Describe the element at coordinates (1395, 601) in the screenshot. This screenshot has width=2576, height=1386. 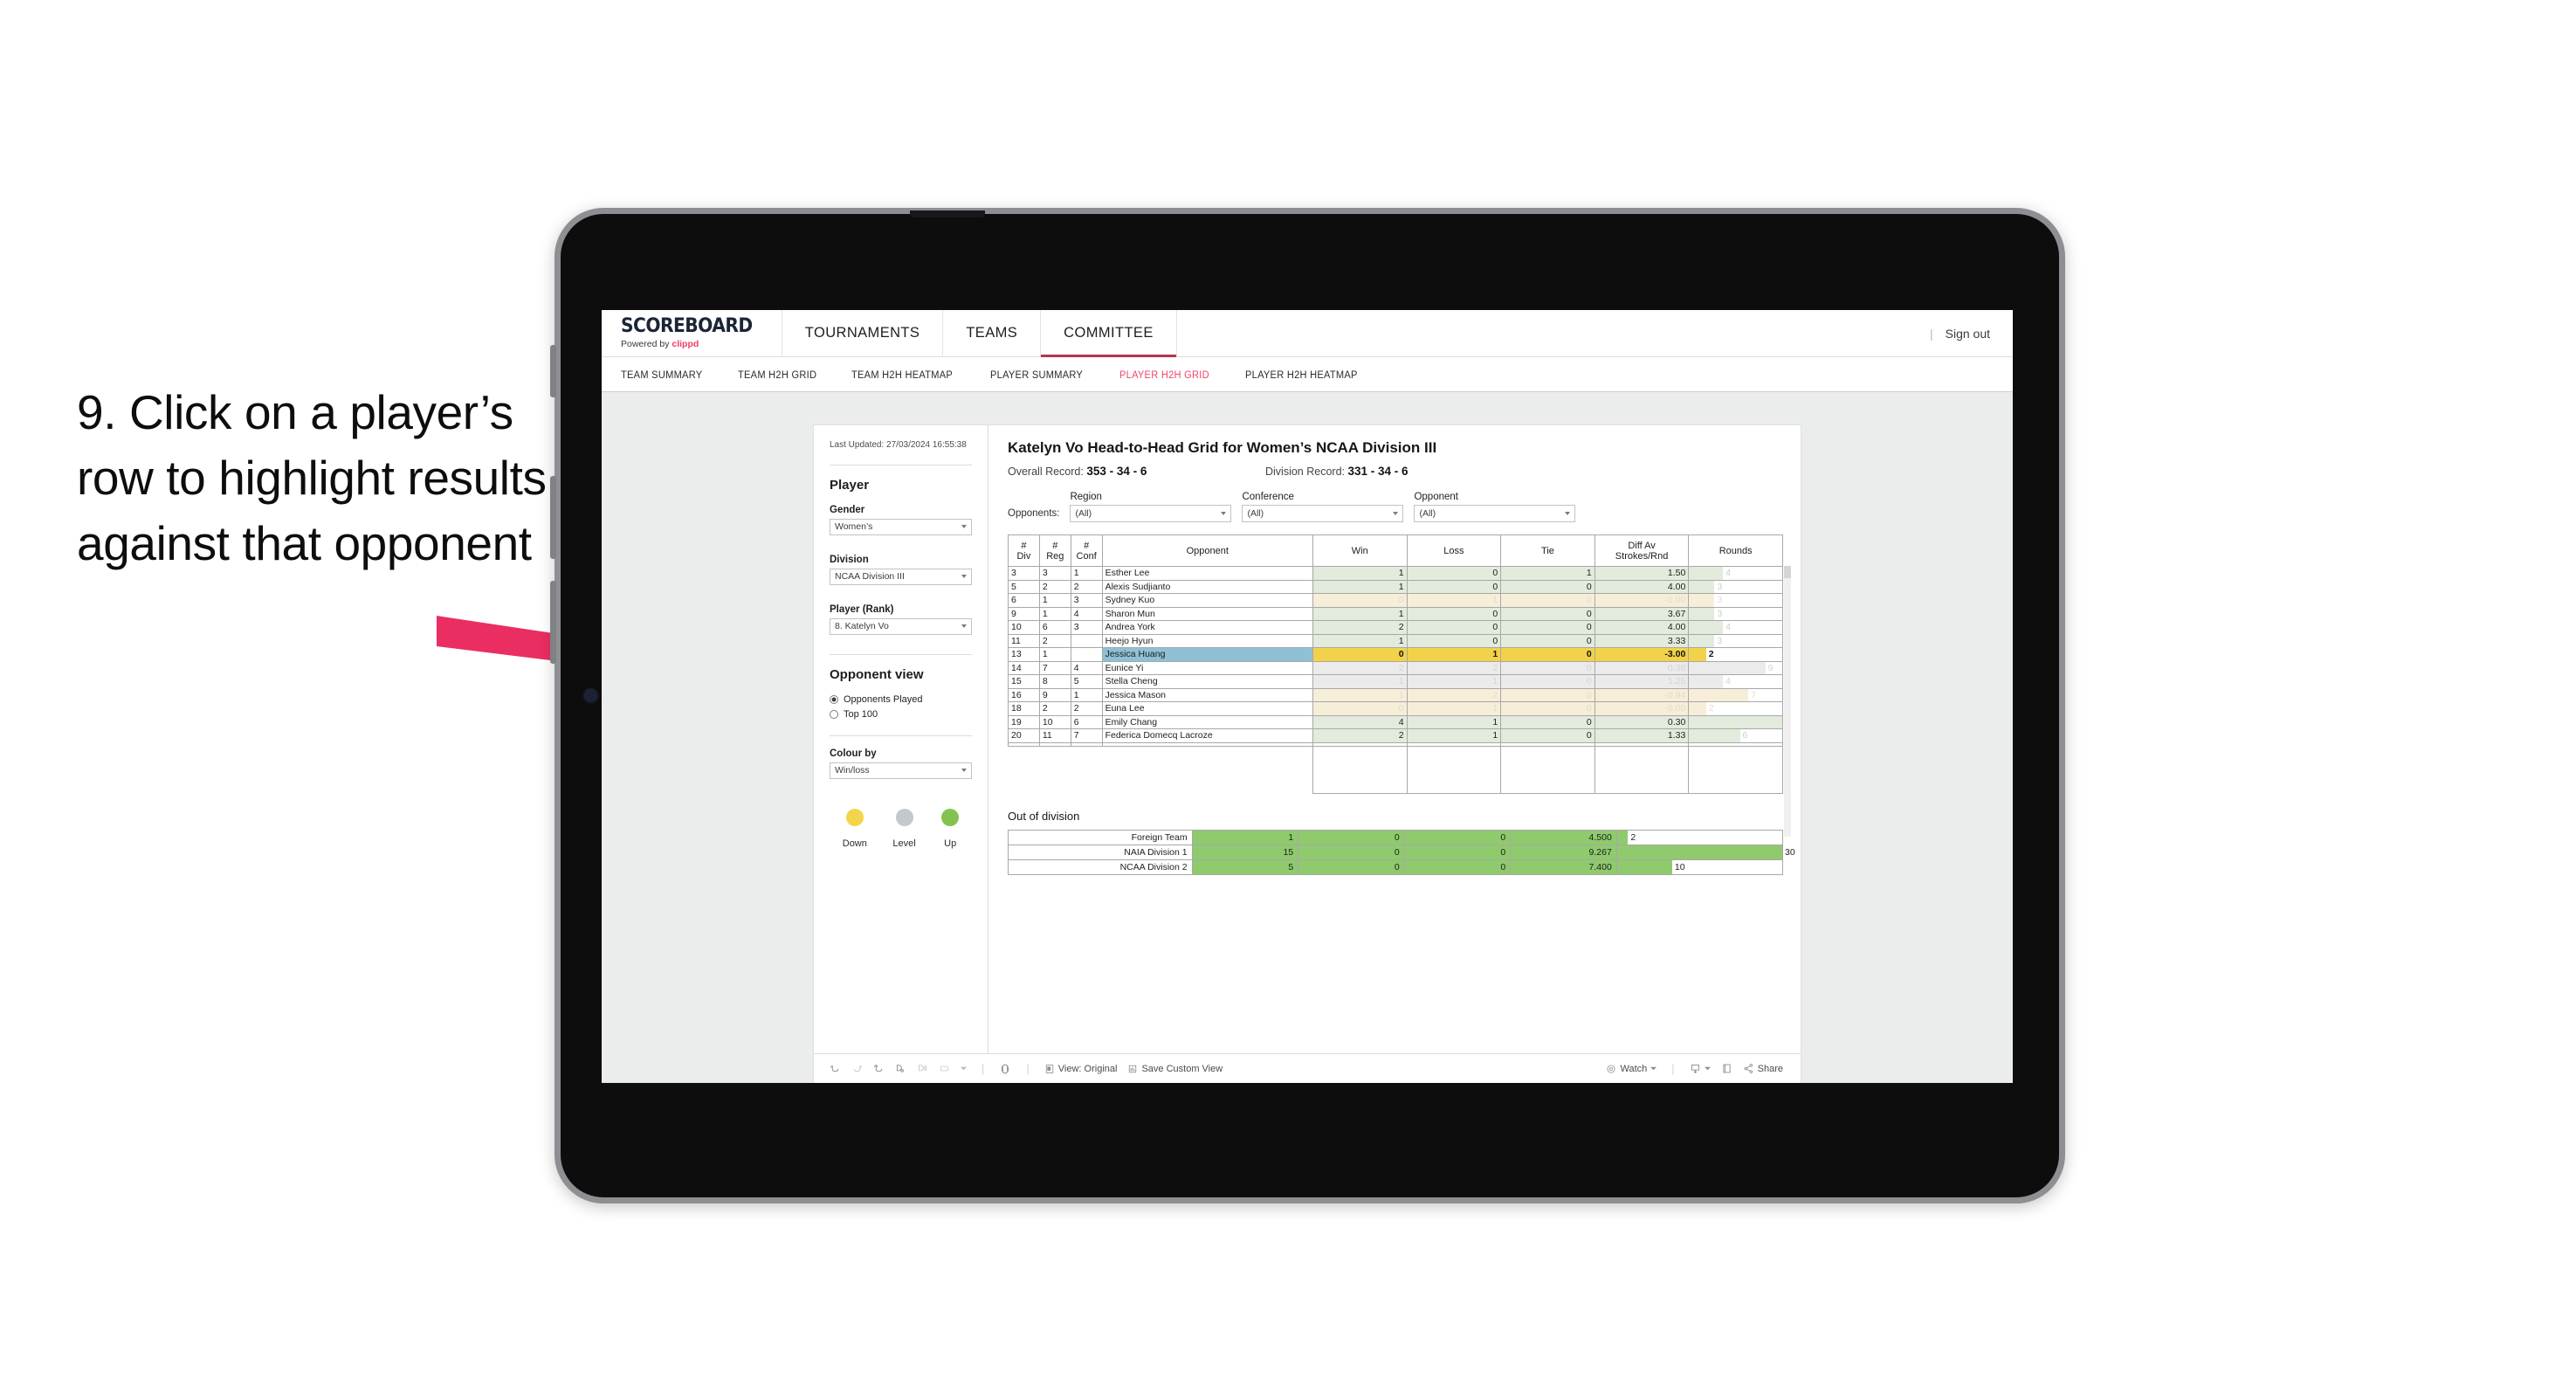
I see `table-row: 6 1 3 Sydney Kuo 0 1 0 -1.00 3` at that location.